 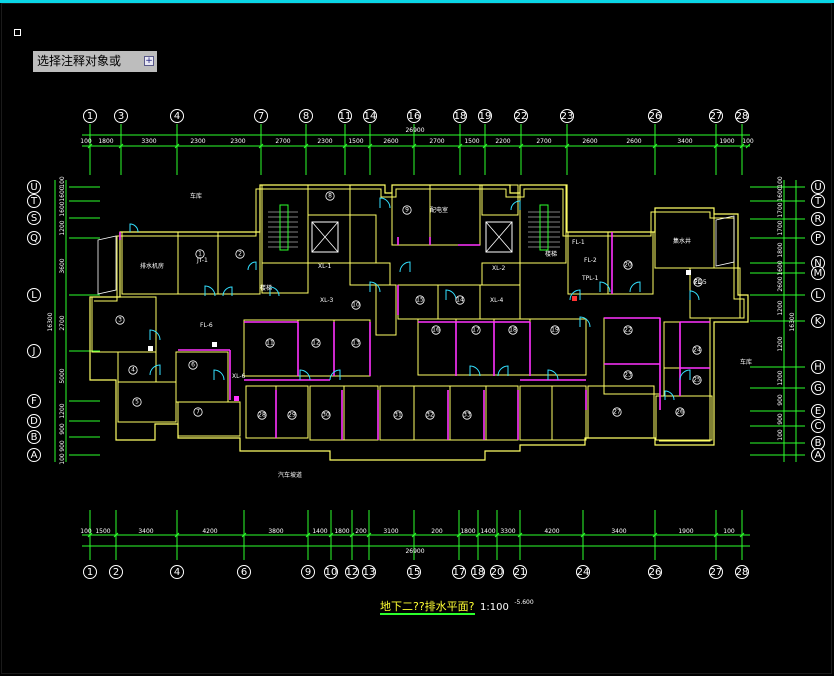 I want to click on axis-bubble-bottom: 2, so click(x=116, y=572).